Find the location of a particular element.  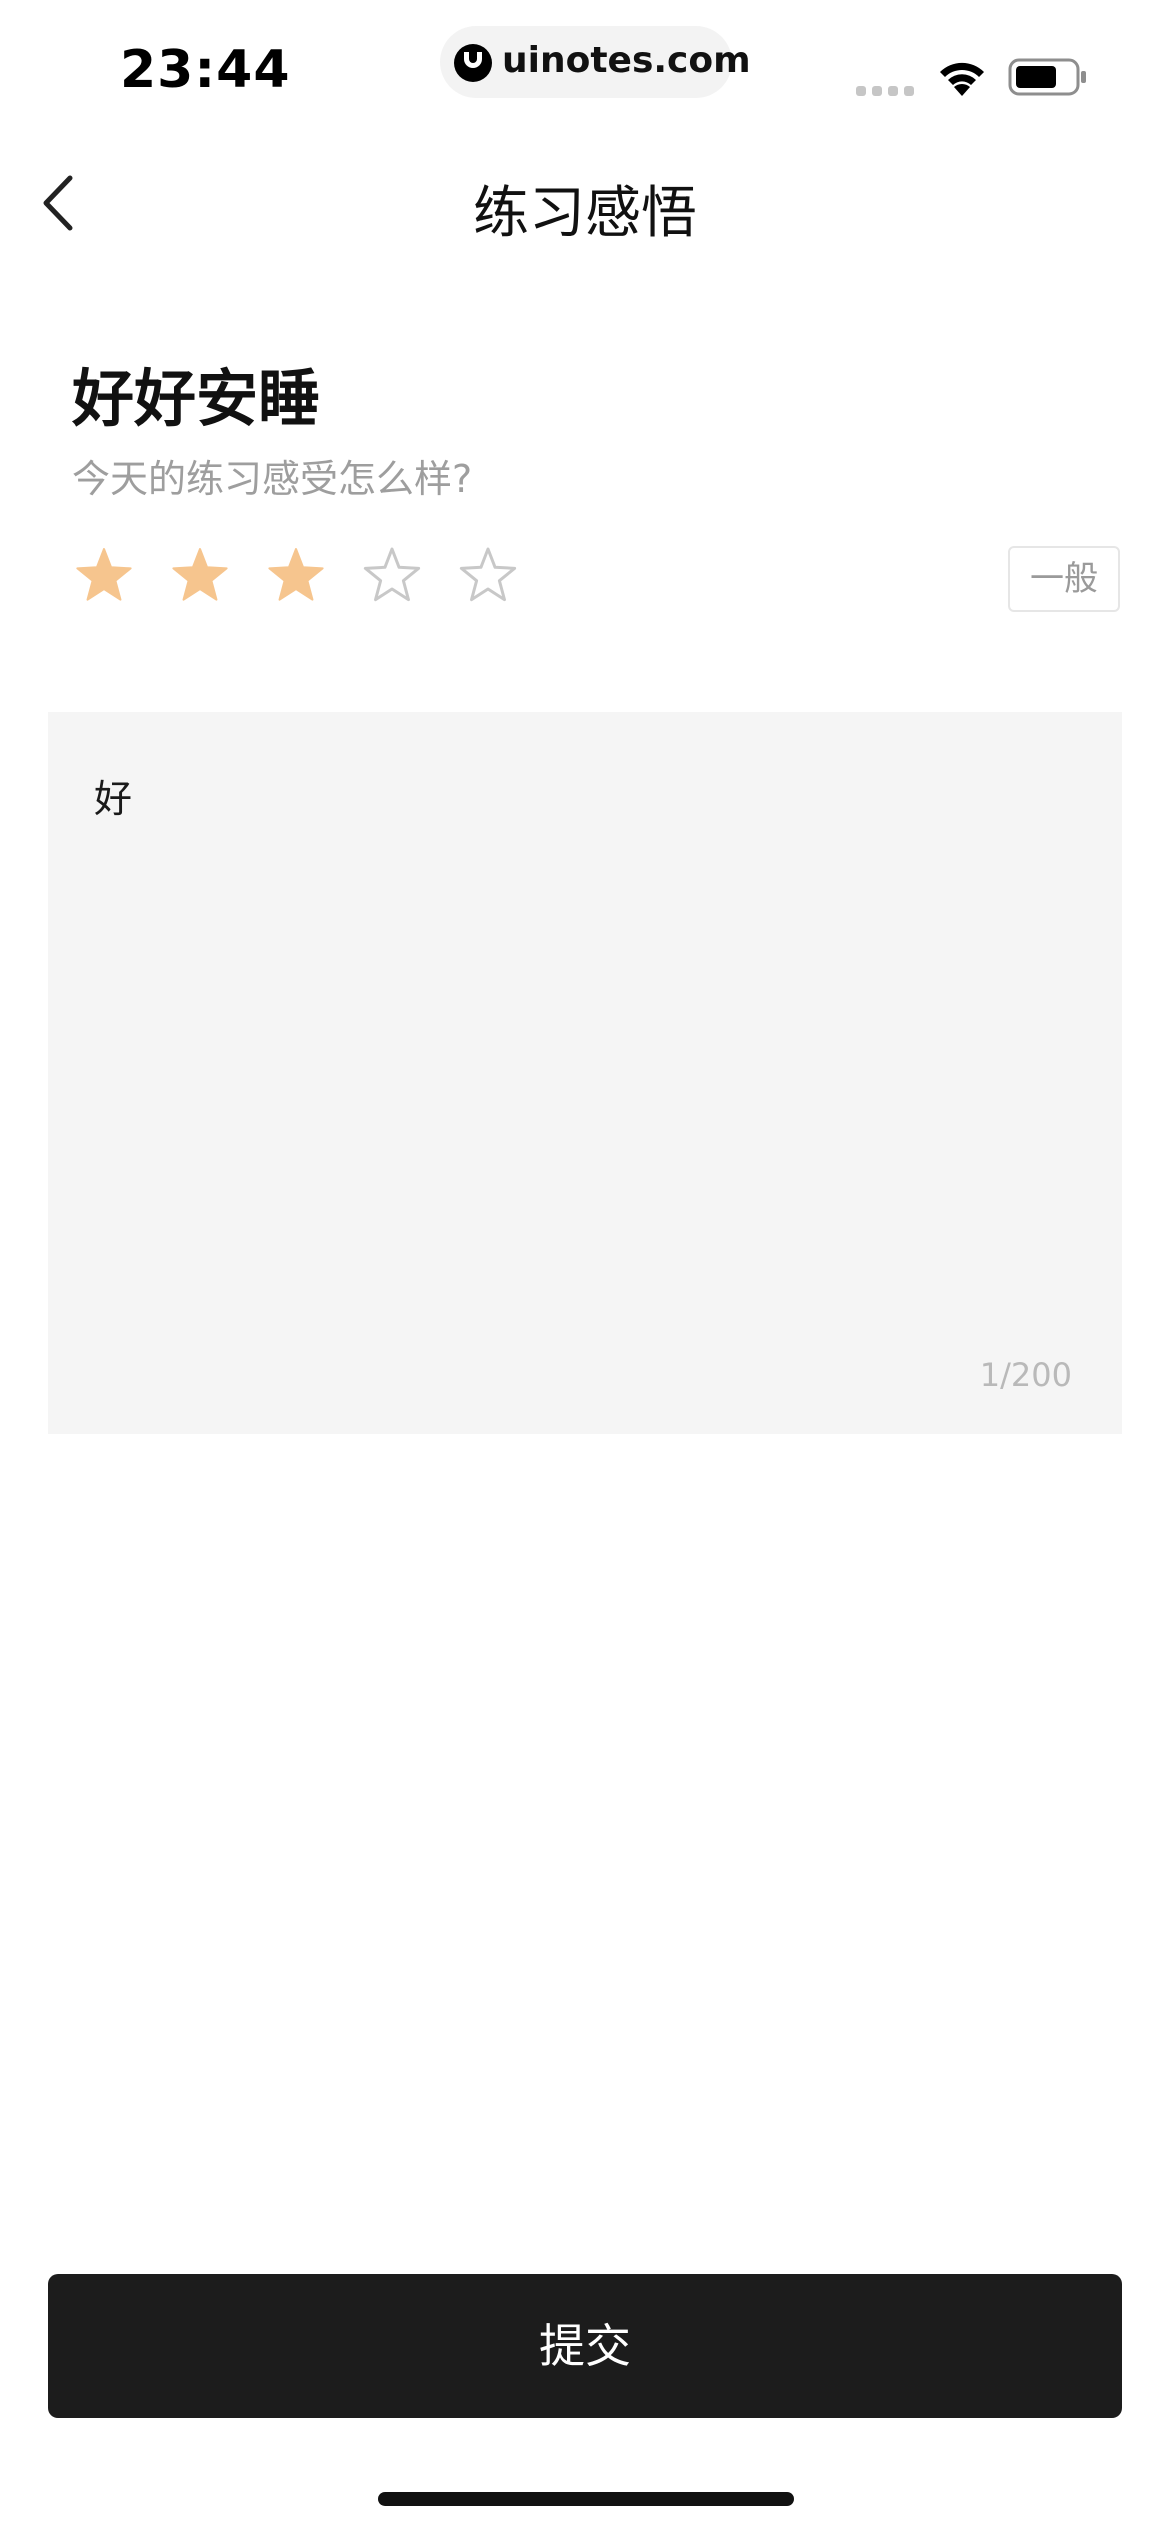

star-rating is located at coordinates (296, 576).